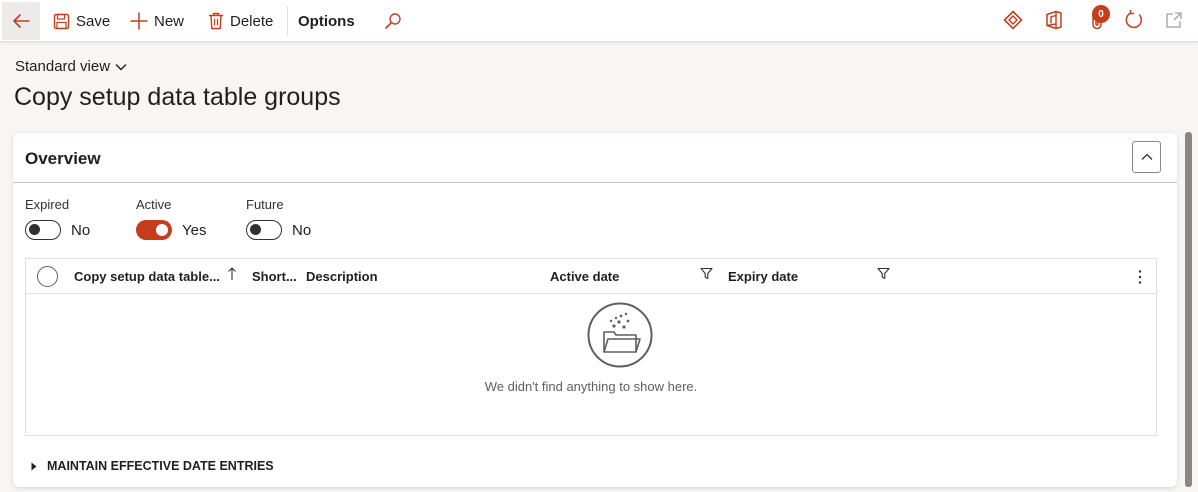 The width and height of the screenshot is (1198, 492). I want to click on power-apps-button, so click(1013, 20).